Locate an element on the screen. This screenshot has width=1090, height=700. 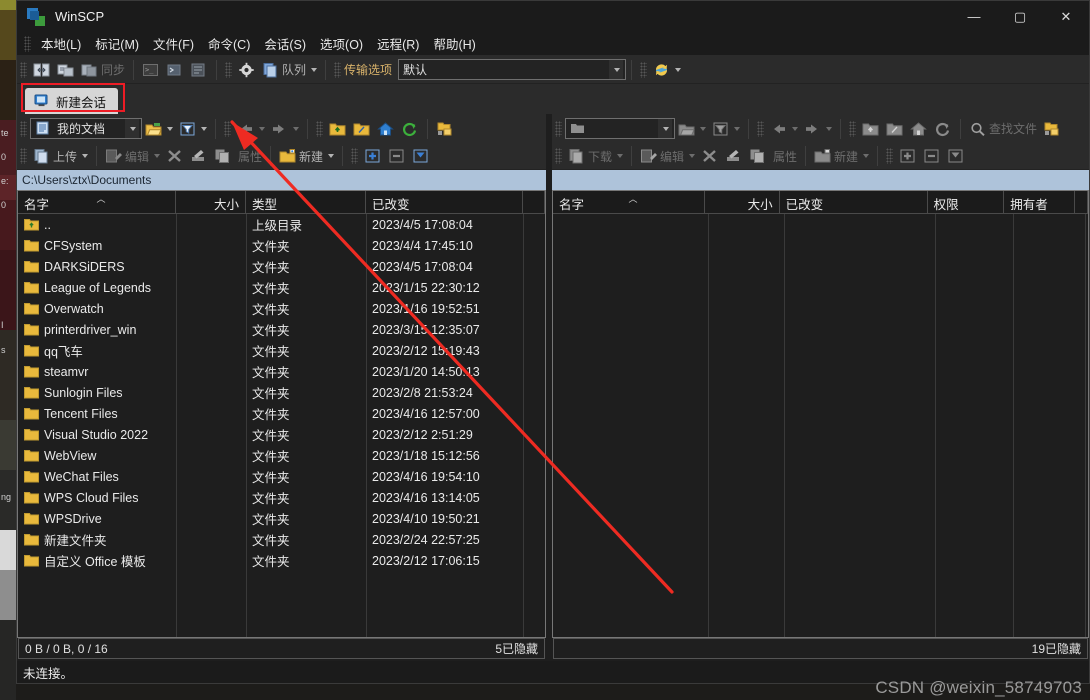
remote-edit-button: 编辑 is located at coordinates (667, 156).